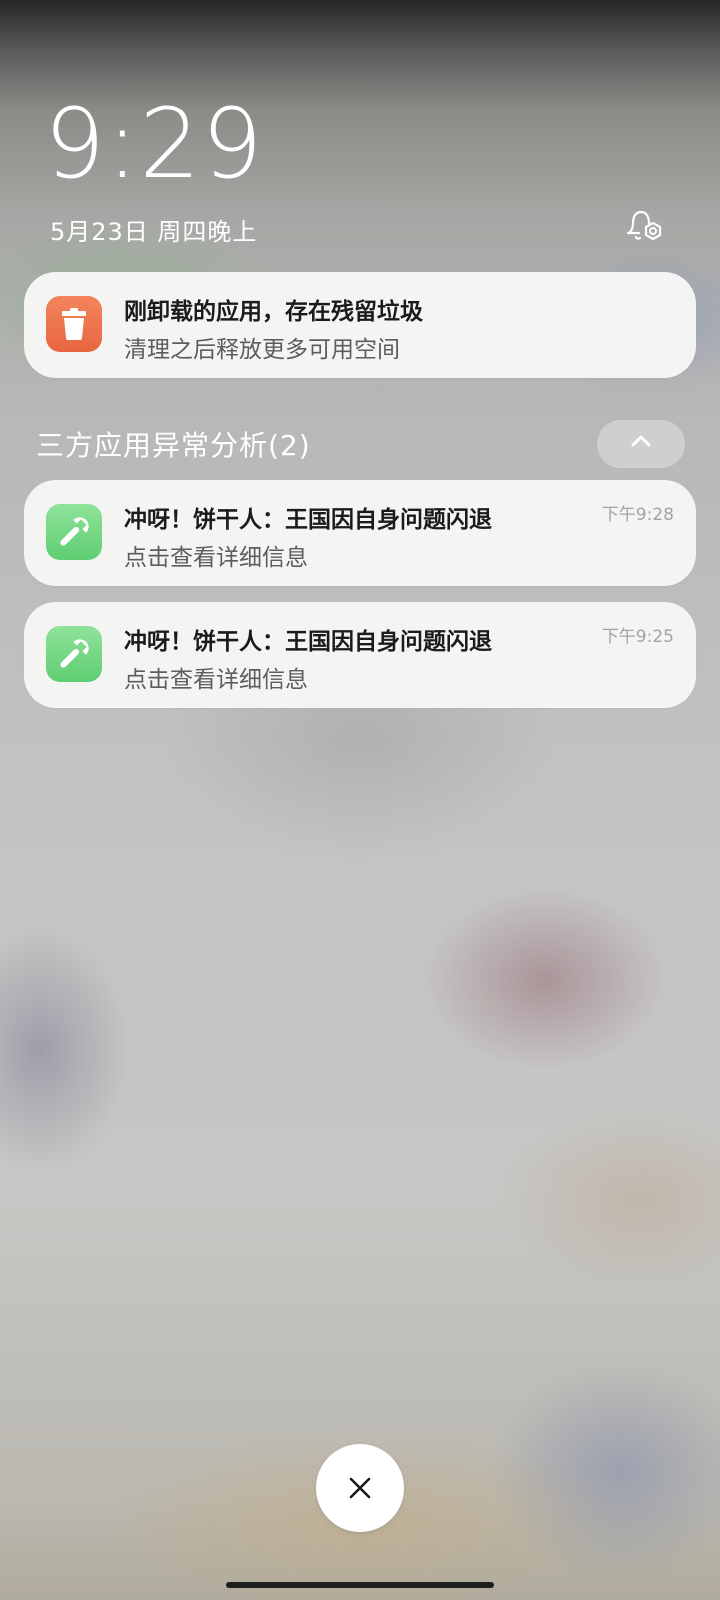 Image resolution: width=720 pixels, height=1600 pixels. I want to click on trash-icon, so click(74, 324).